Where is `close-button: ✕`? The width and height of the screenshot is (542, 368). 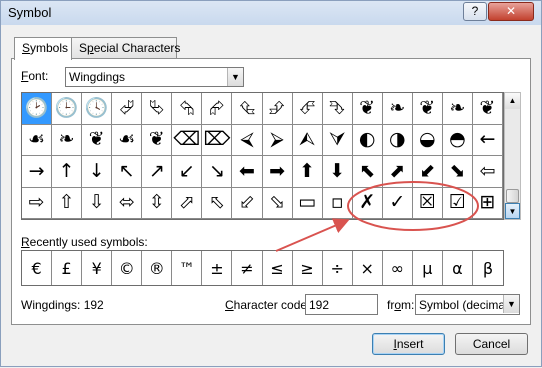
close-button: ✕ is located at coordinates (511, 11).